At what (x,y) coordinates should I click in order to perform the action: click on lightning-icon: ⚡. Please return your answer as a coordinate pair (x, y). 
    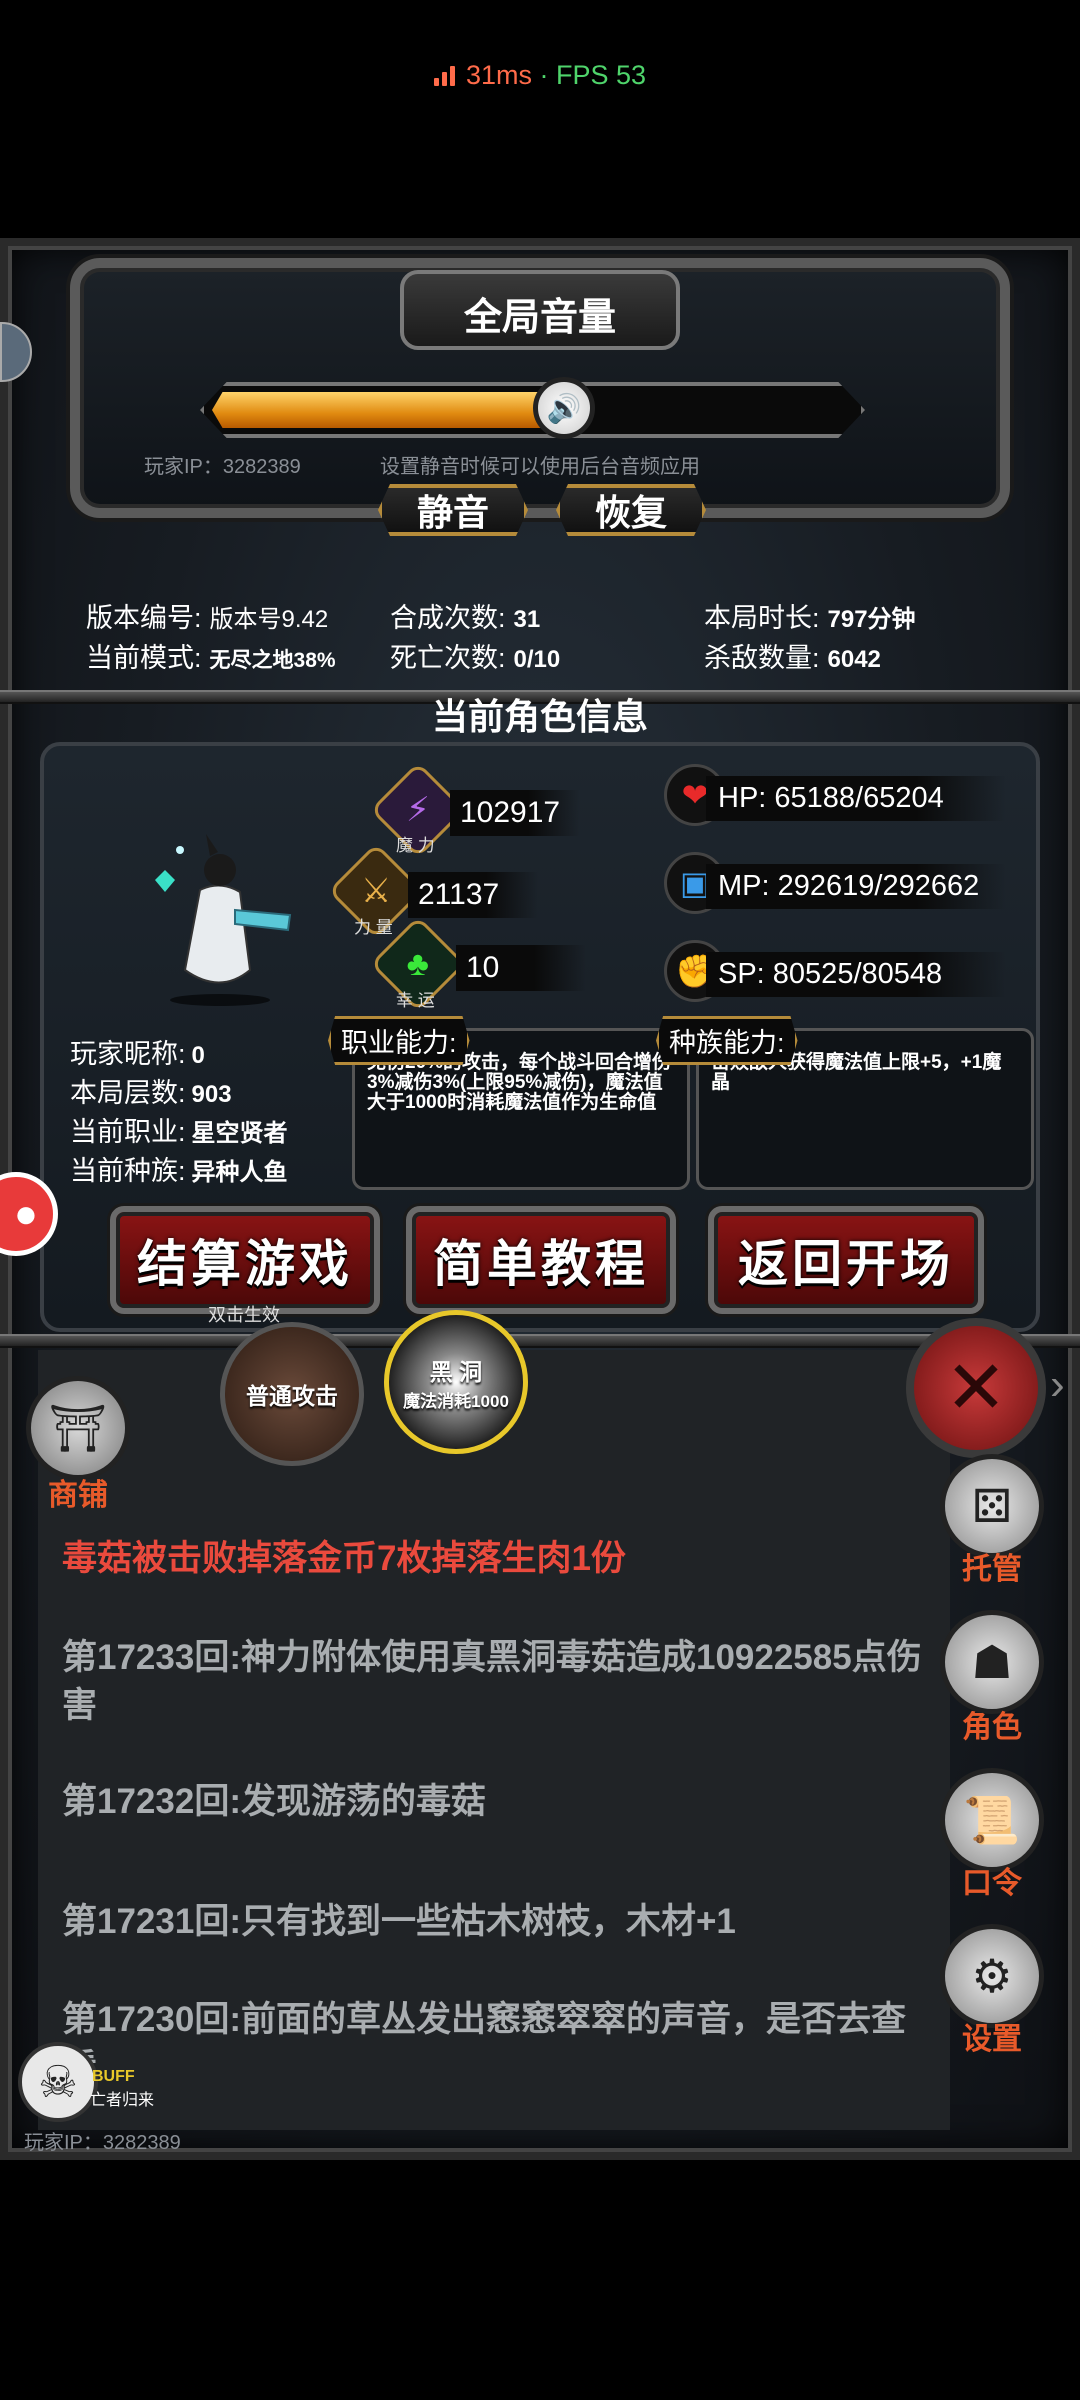
    Looking at the image, I should click on (418, 810).